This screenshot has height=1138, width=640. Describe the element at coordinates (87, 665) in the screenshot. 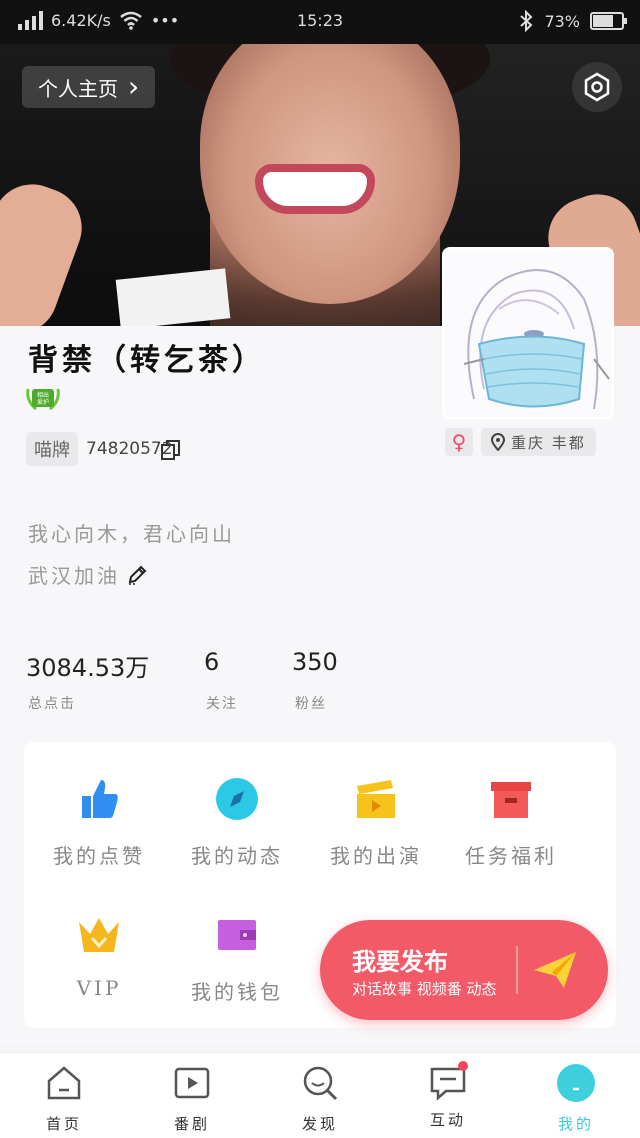

I see `stat-total-clicks-value: 3084.53万` at that location.